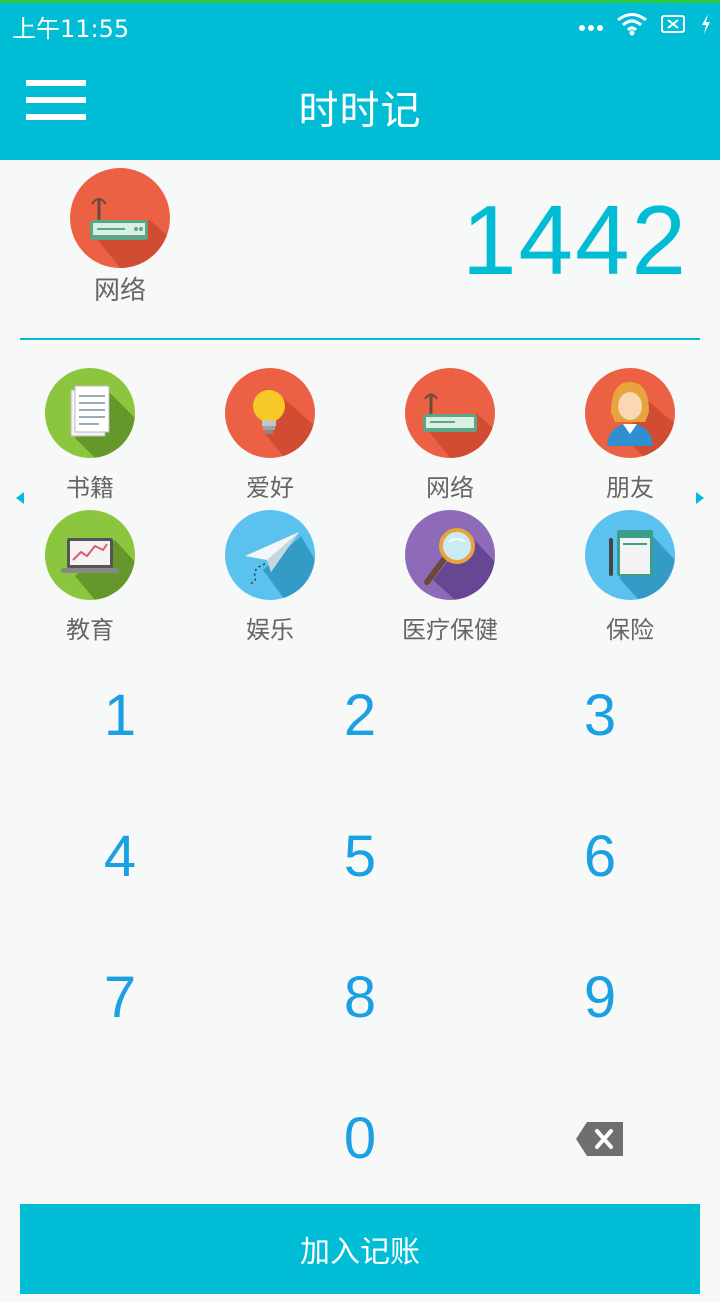  I want to click on category-books: 书籍, so click(90, 439).